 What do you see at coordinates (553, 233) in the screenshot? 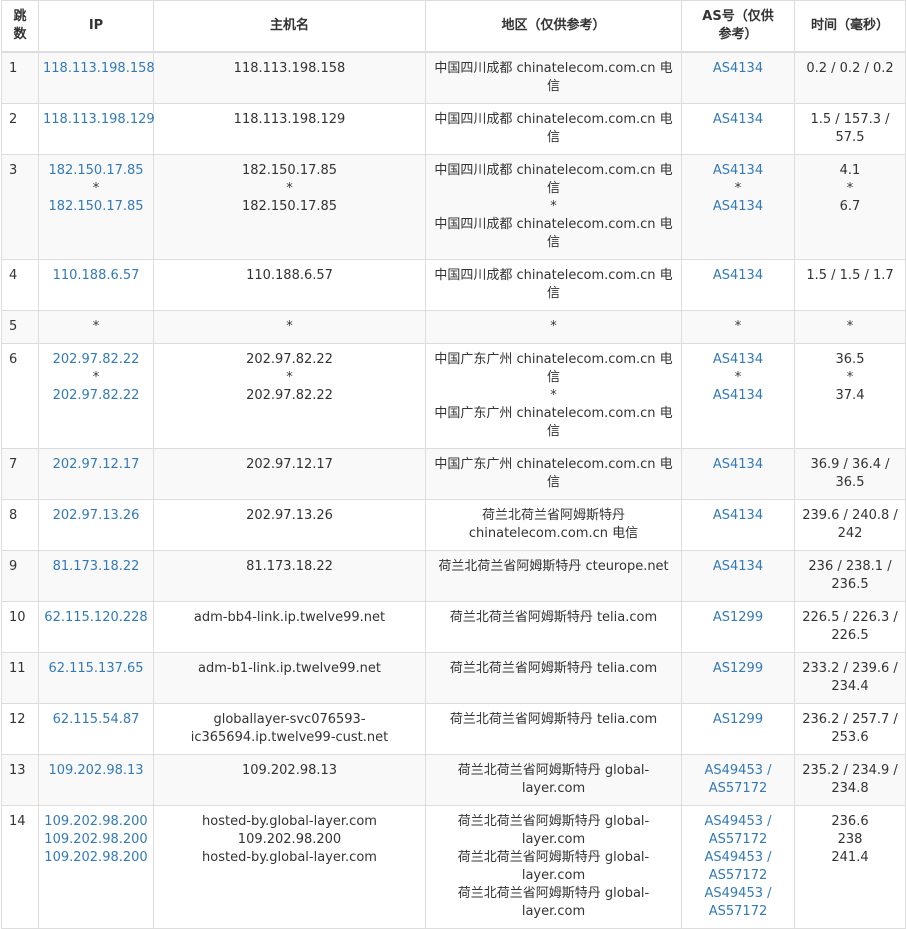
I see `region-text: 中国四川成都 chinatelecom.com.cn 电信` at bounding box center [553, 233].